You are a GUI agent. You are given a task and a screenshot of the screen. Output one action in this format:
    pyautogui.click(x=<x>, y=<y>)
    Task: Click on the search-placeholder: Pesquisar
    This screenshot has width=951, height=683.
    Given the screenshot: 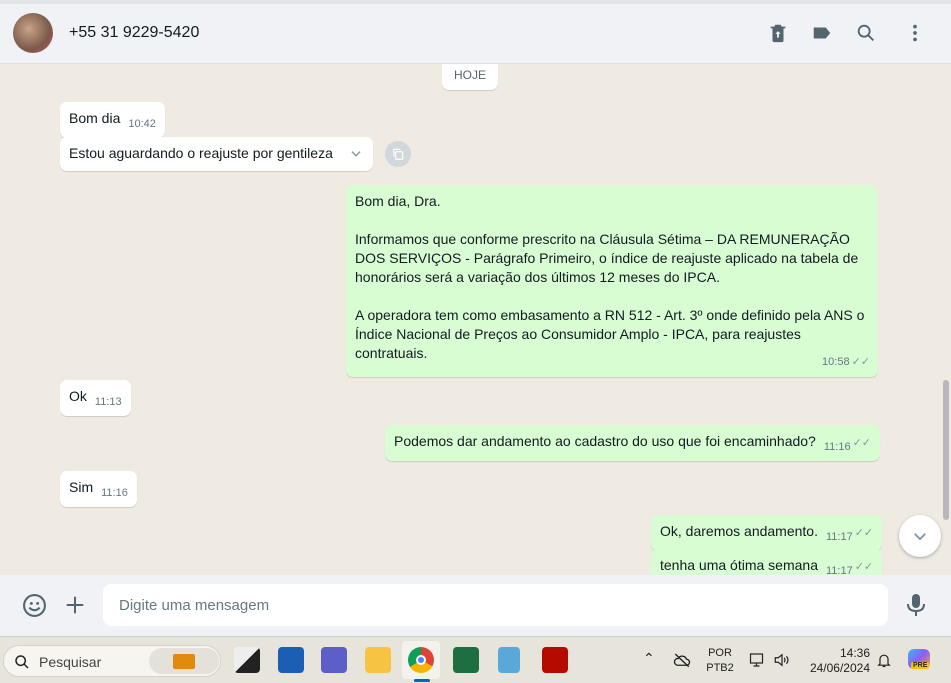 What is the action you would take?
    pyautogui.click(x=70, y=662)
    